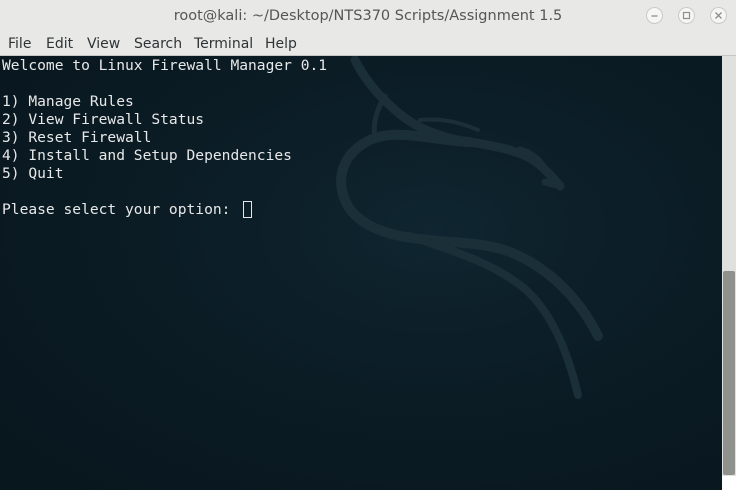 This screenshot has height=490, width=736. I want to click on minimize-button, so click(654, 15).